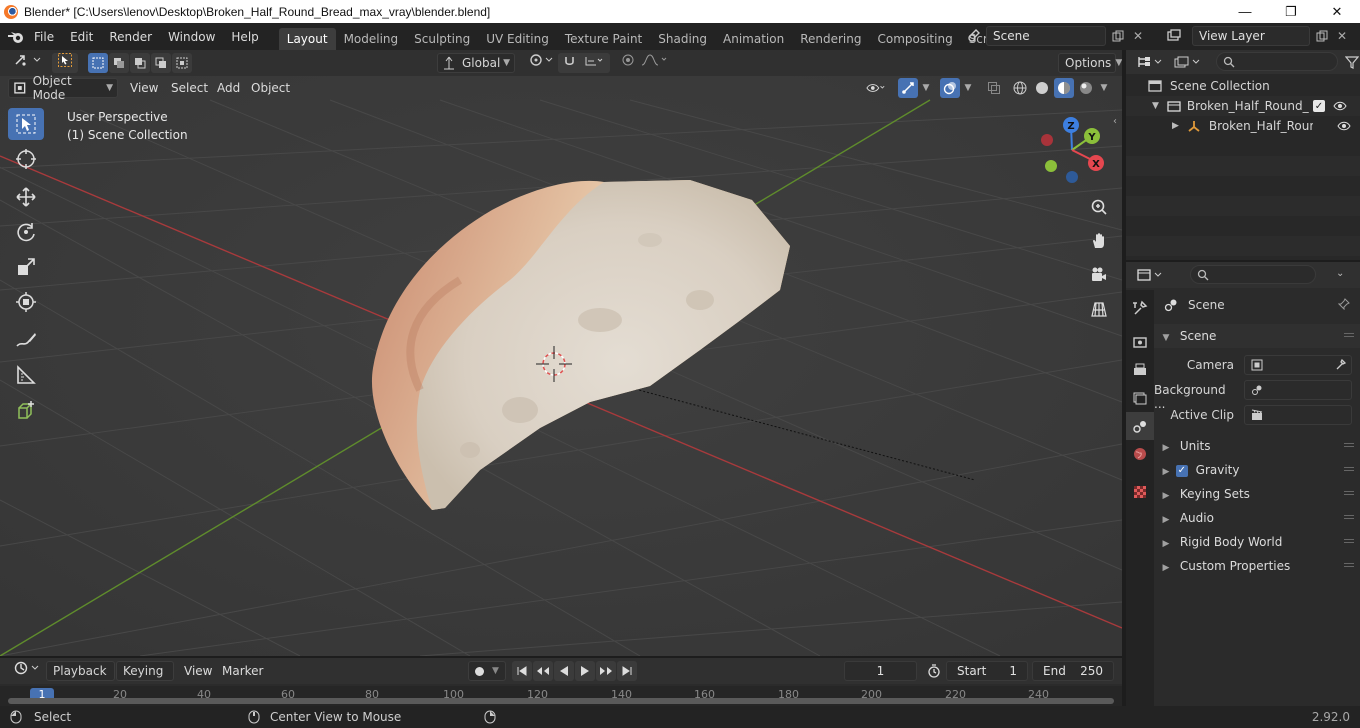 This screenshot has width=1360, height=728. I want to click on exclude-checkbox: ✓, so click(1318, 106).